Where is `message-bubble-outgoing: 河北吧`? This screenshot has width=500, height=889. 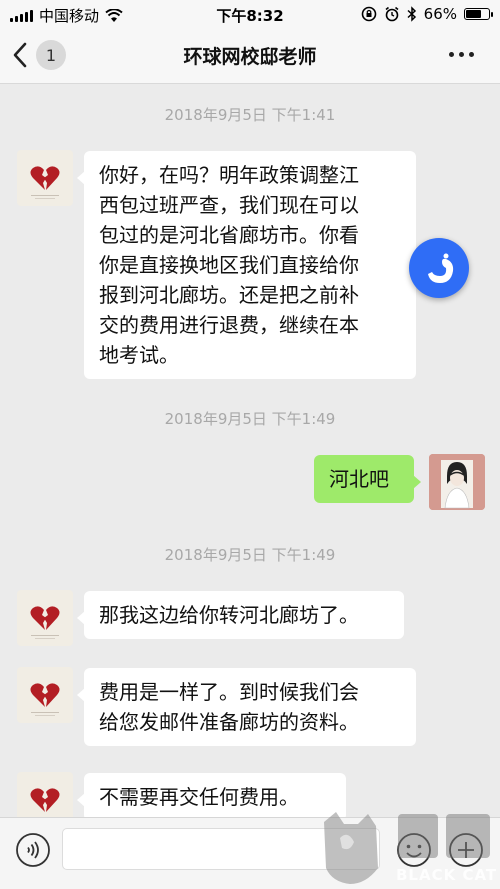
message-bubble-outgoing: 河北吧 is located at coordinates (367, 479).